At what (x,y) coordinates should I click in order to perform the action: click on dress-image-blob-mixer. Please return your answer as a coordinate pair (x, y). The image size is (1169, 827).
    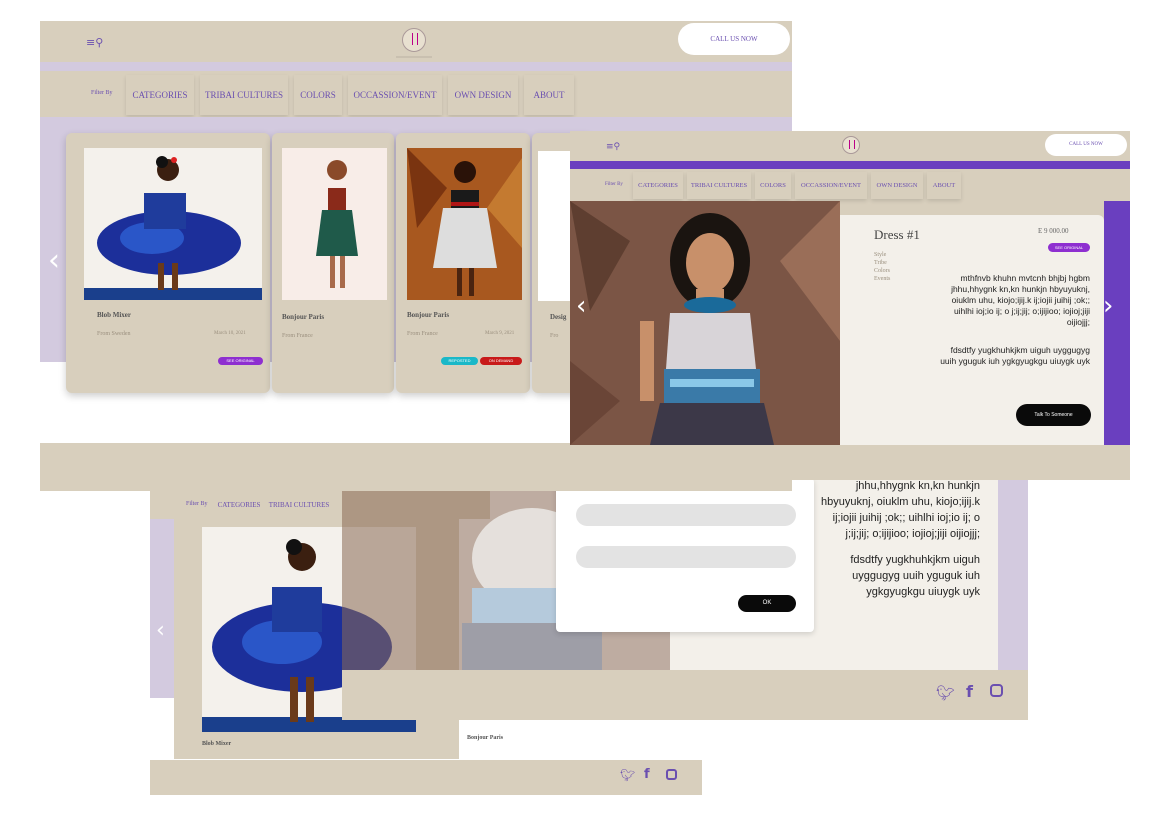
    Looking at the image, I should click on (173, 224).